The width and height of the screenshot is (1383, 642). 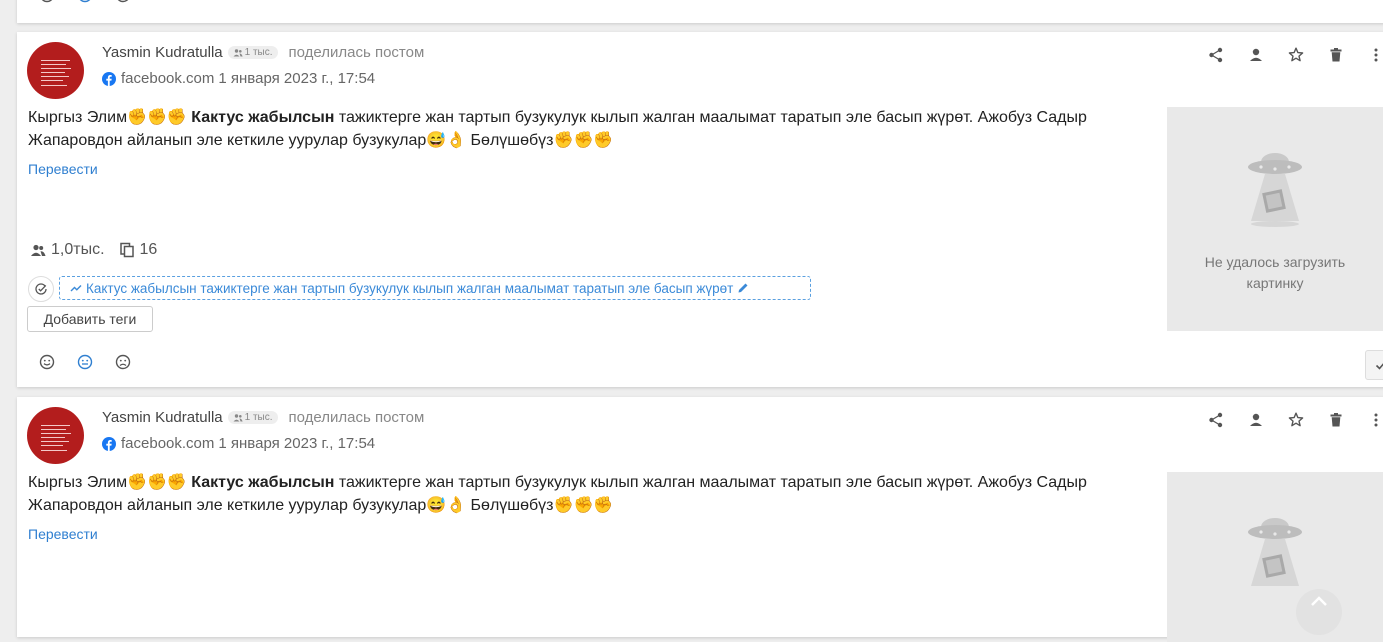 I want to click on trend-icon, so click(x=76, y=288).